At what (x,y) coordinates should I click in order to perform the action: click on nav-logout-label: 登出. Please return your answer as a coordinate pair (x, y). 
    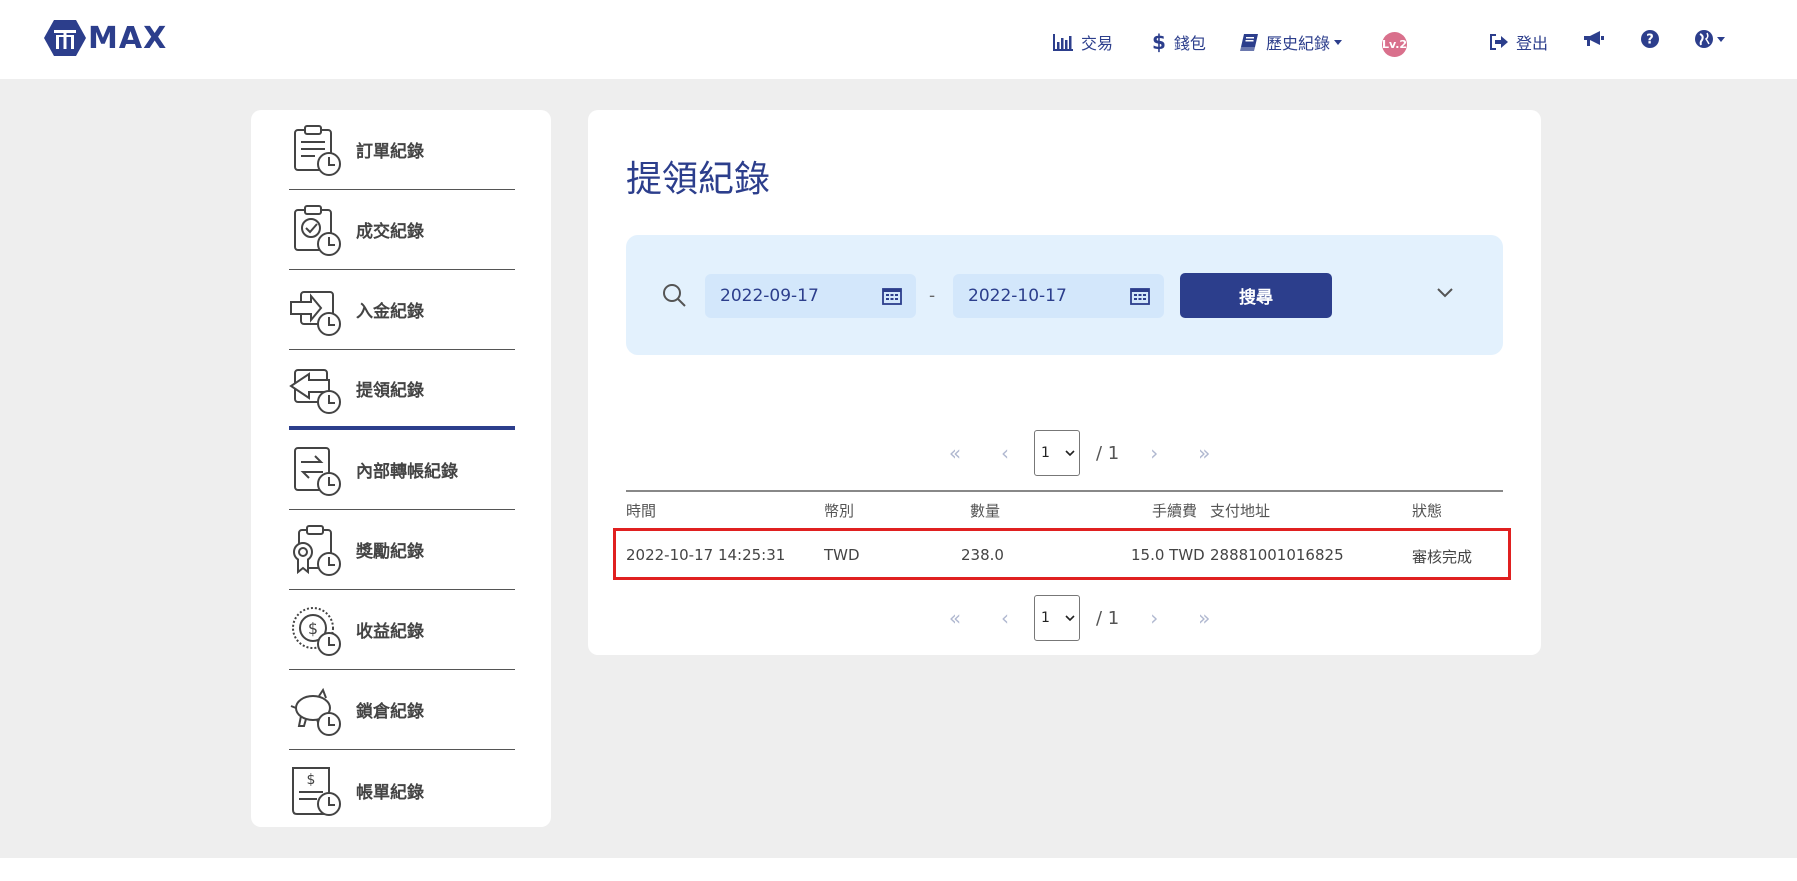
    Looking at the image, I should click on (1532, 43).